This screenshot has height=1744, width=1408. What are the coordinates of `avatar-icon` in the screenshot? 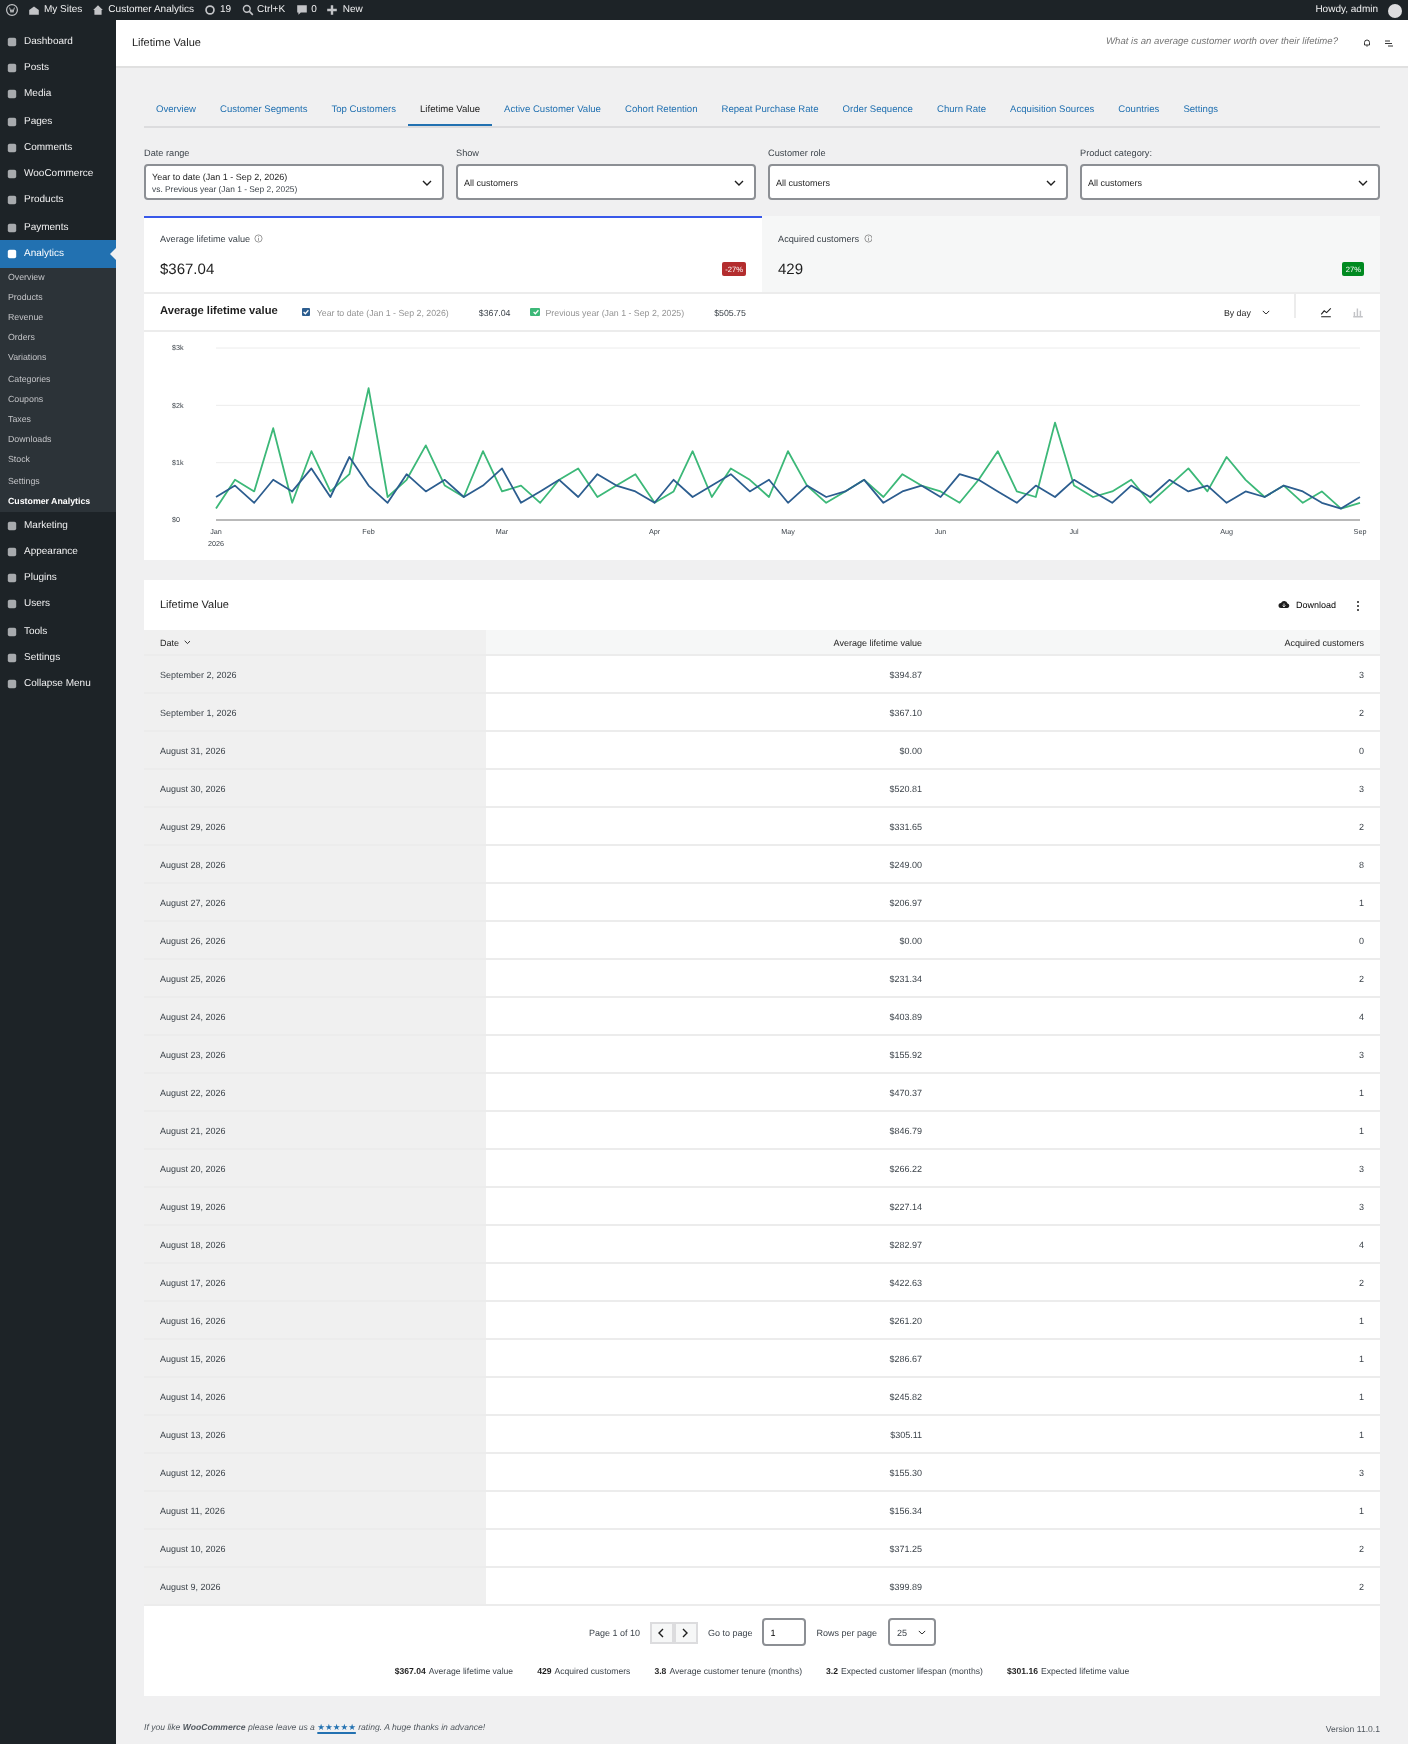 It's located at (1395, 10).